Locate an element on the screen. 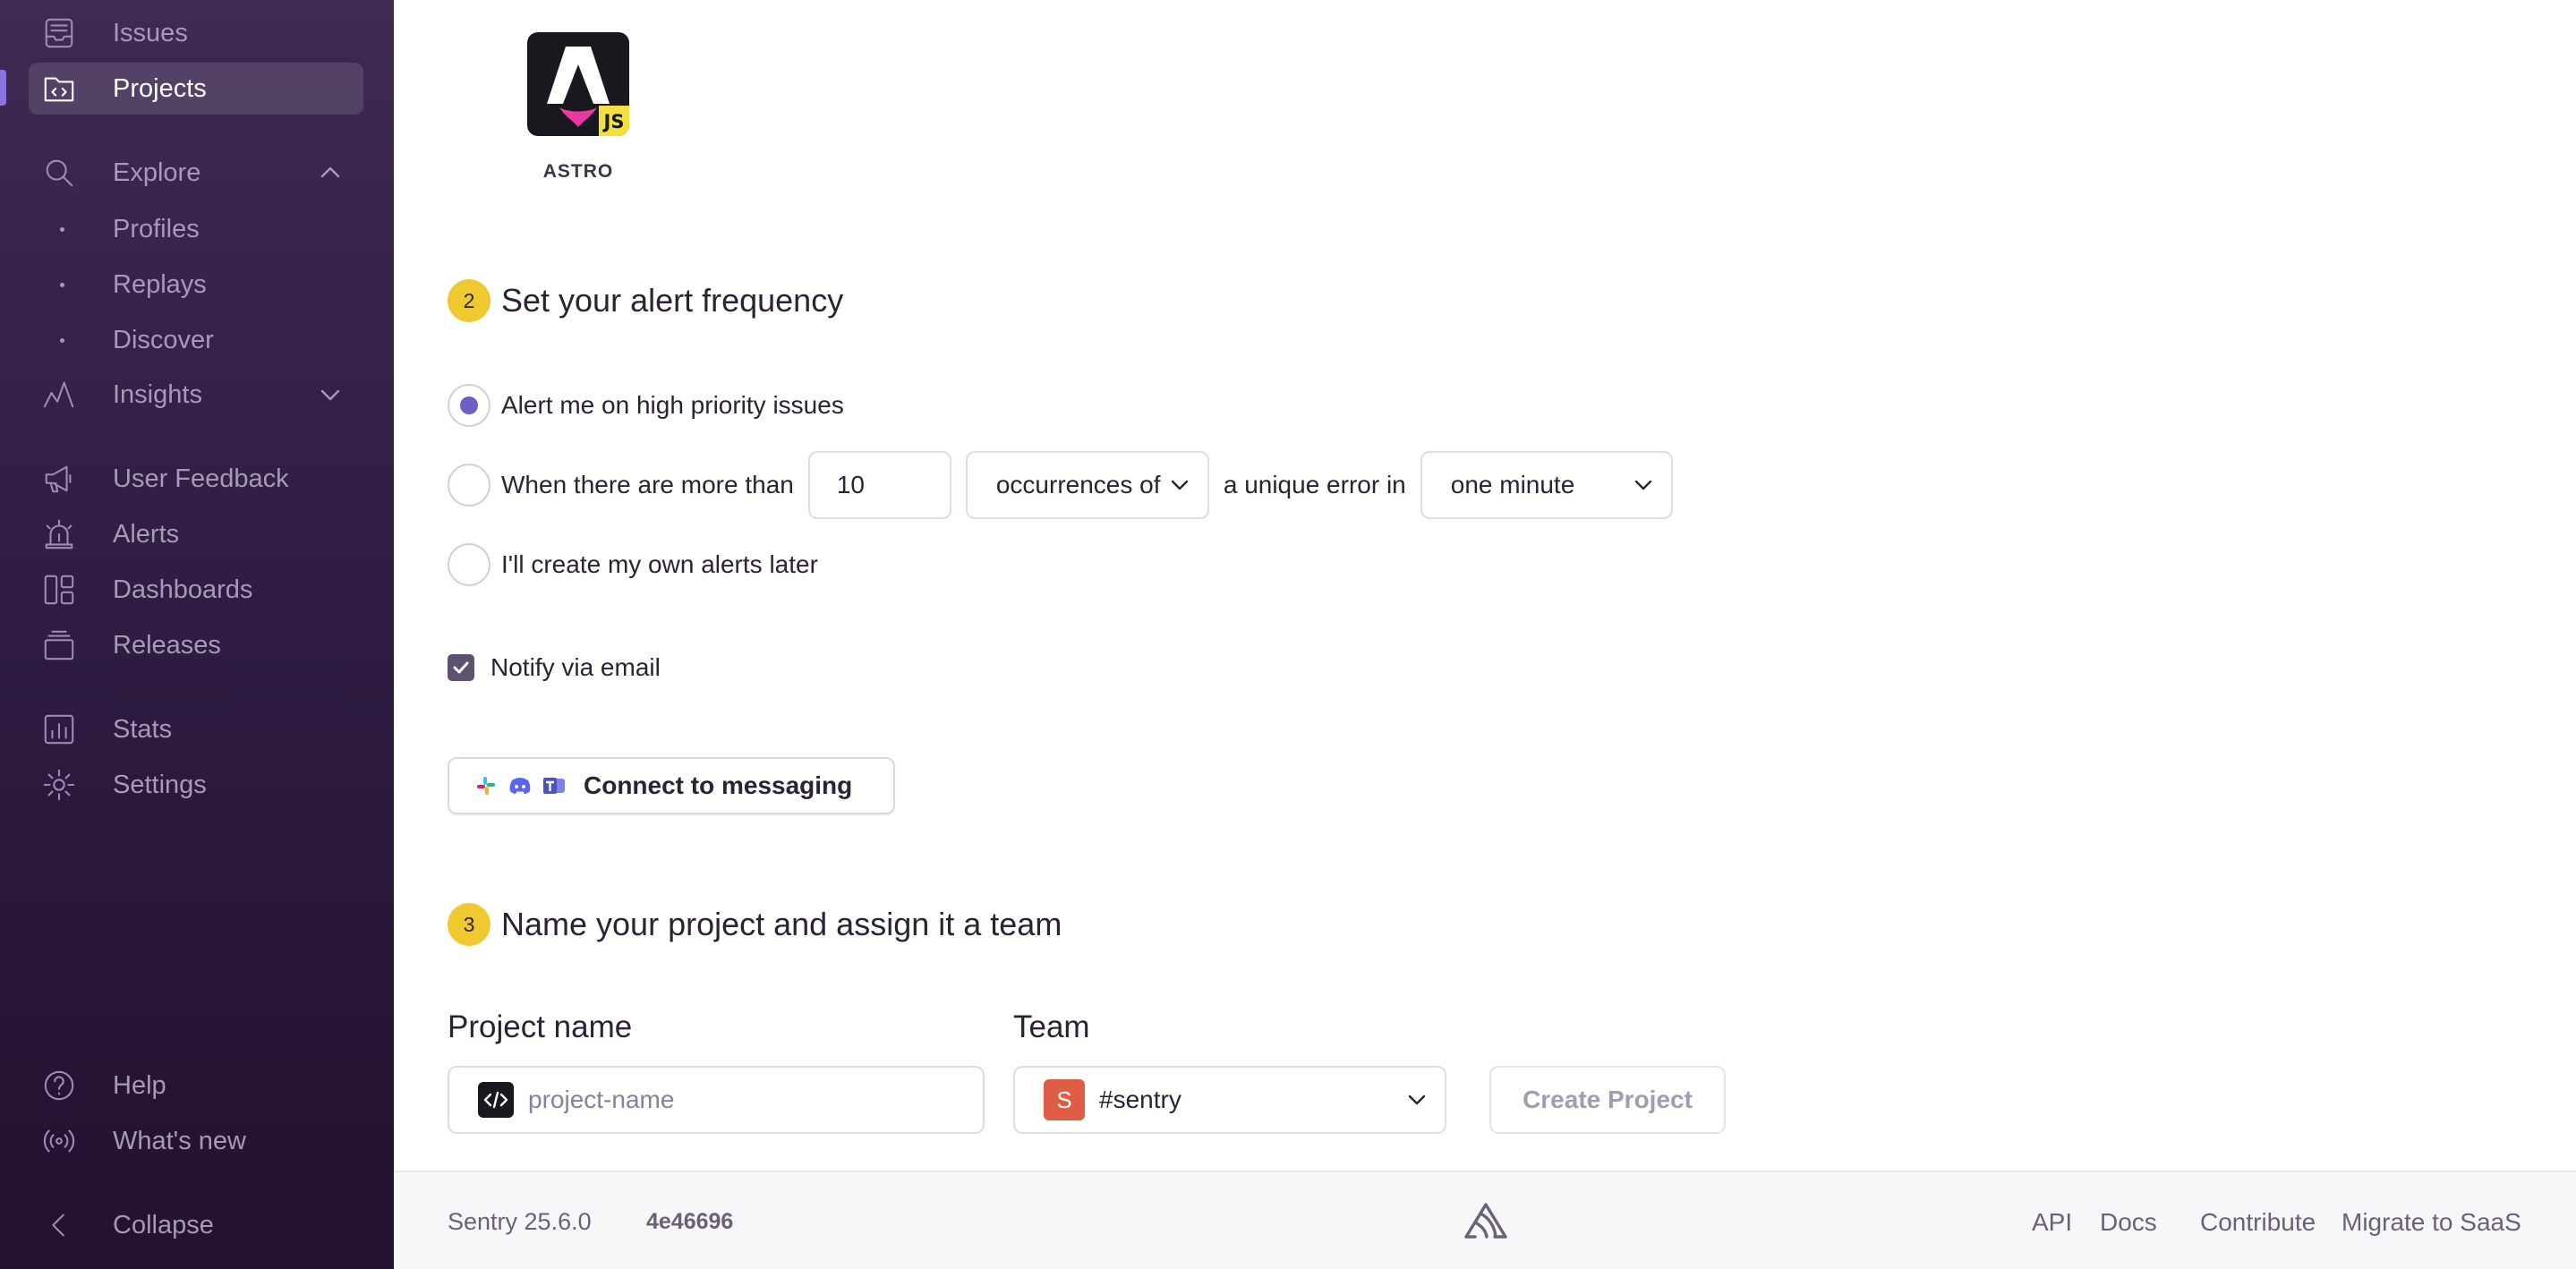  chevron-left-icon is located at coordinates (59, 1225).